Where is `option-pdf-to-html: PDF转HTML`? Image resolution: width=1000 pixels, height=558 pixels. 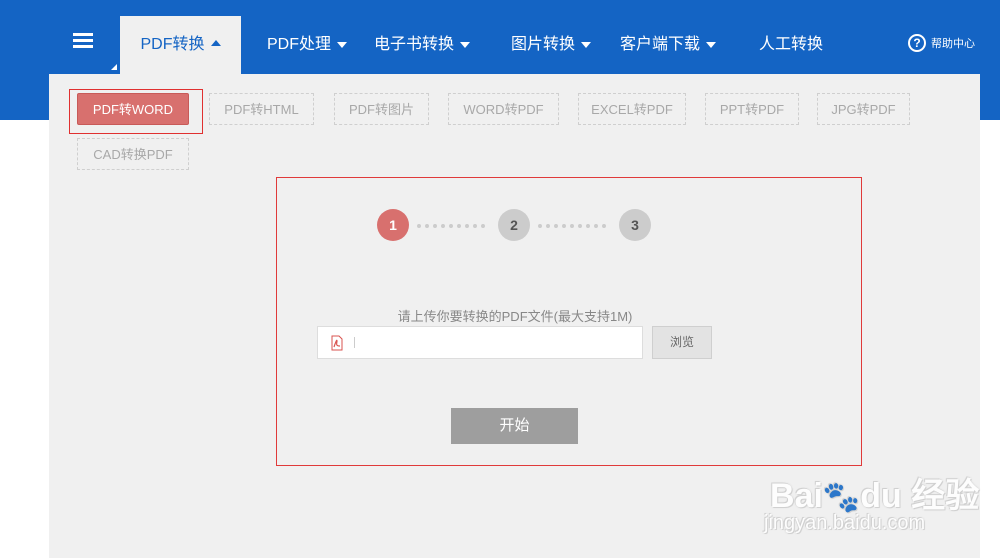 option-pdf-to-html: PDF转HTML is located at coordinates (261, 109).